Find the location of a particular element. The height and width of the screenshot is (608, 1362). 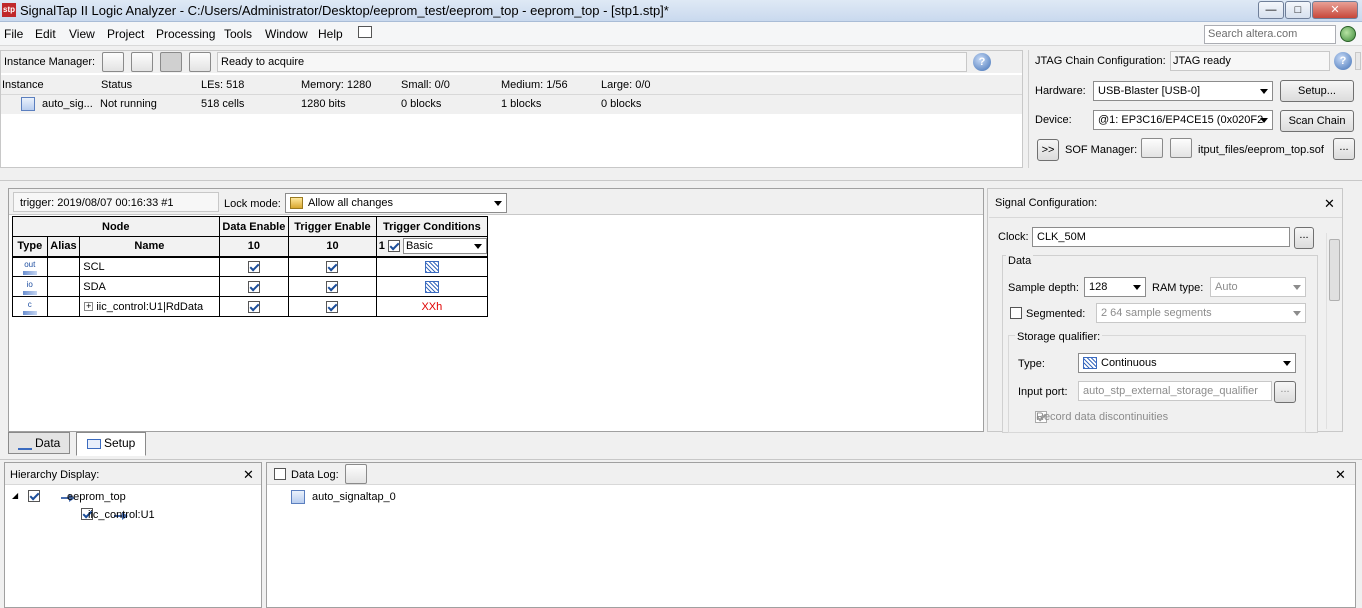

table-row: c + iic_control:U1|RdData XXh is located at coordinates (250, 306).